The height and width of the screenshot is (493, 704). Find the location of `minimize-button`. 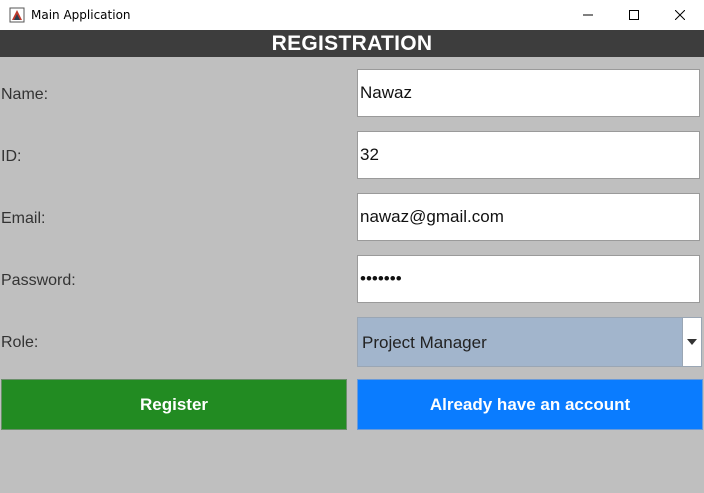

minimize-button is located at coordinates (588, 15).